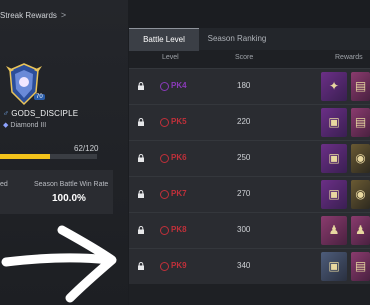 This screenshot has width=370, height=305. Describe the element at coordinates (25, 156) in the screenshot. I see `progress-bar-fill` at that location.